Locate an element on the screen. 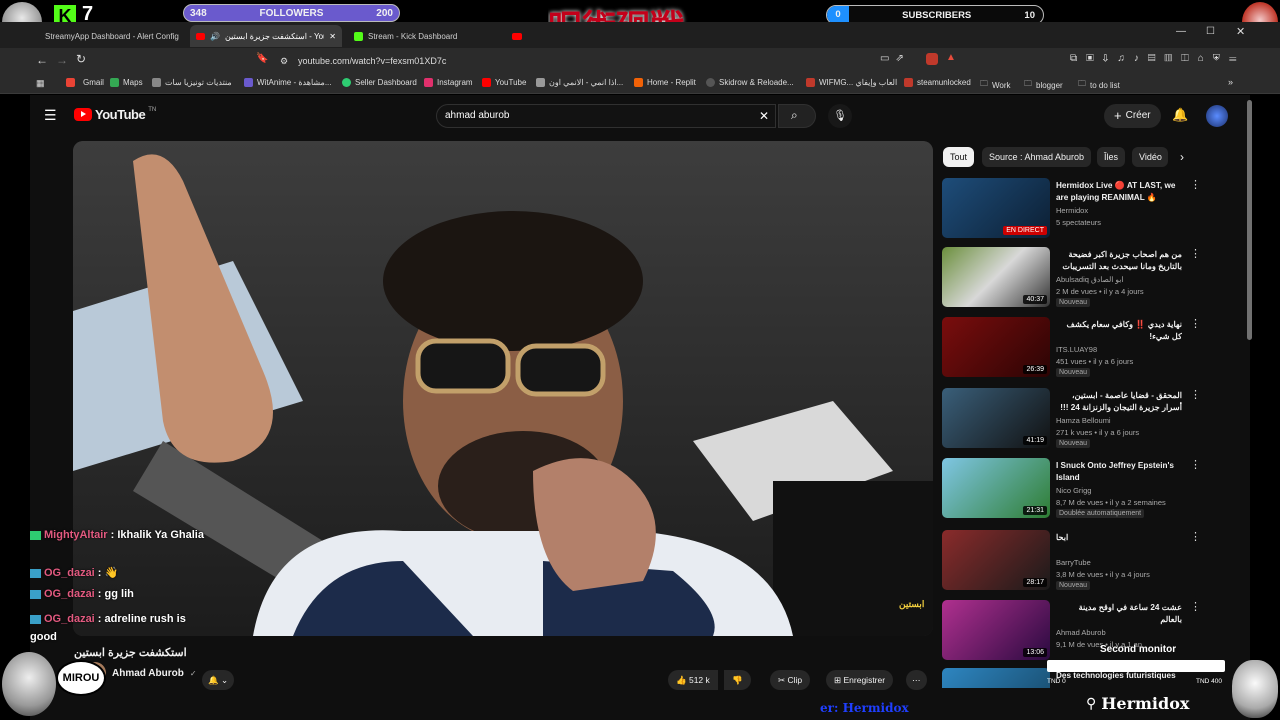 The image size is (1280, 720). channel-name: Abulsadiq ابو الصادق is located at coordinates (1089, 279).